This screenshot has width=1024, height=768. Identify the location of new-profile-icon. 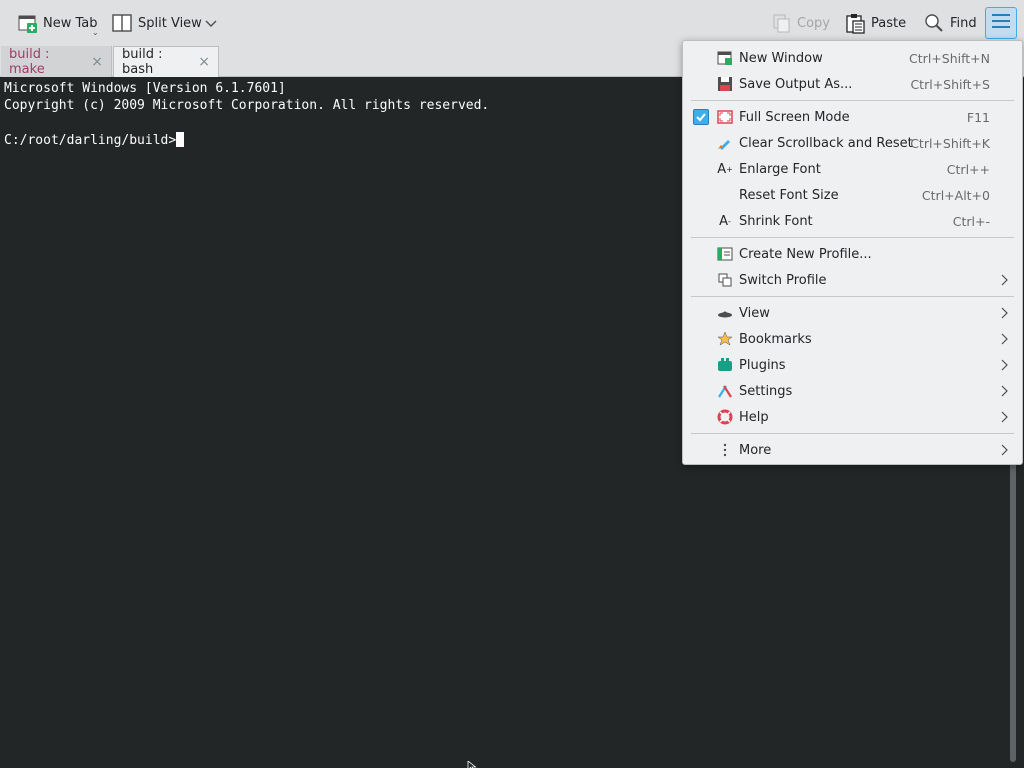
(725, 254).